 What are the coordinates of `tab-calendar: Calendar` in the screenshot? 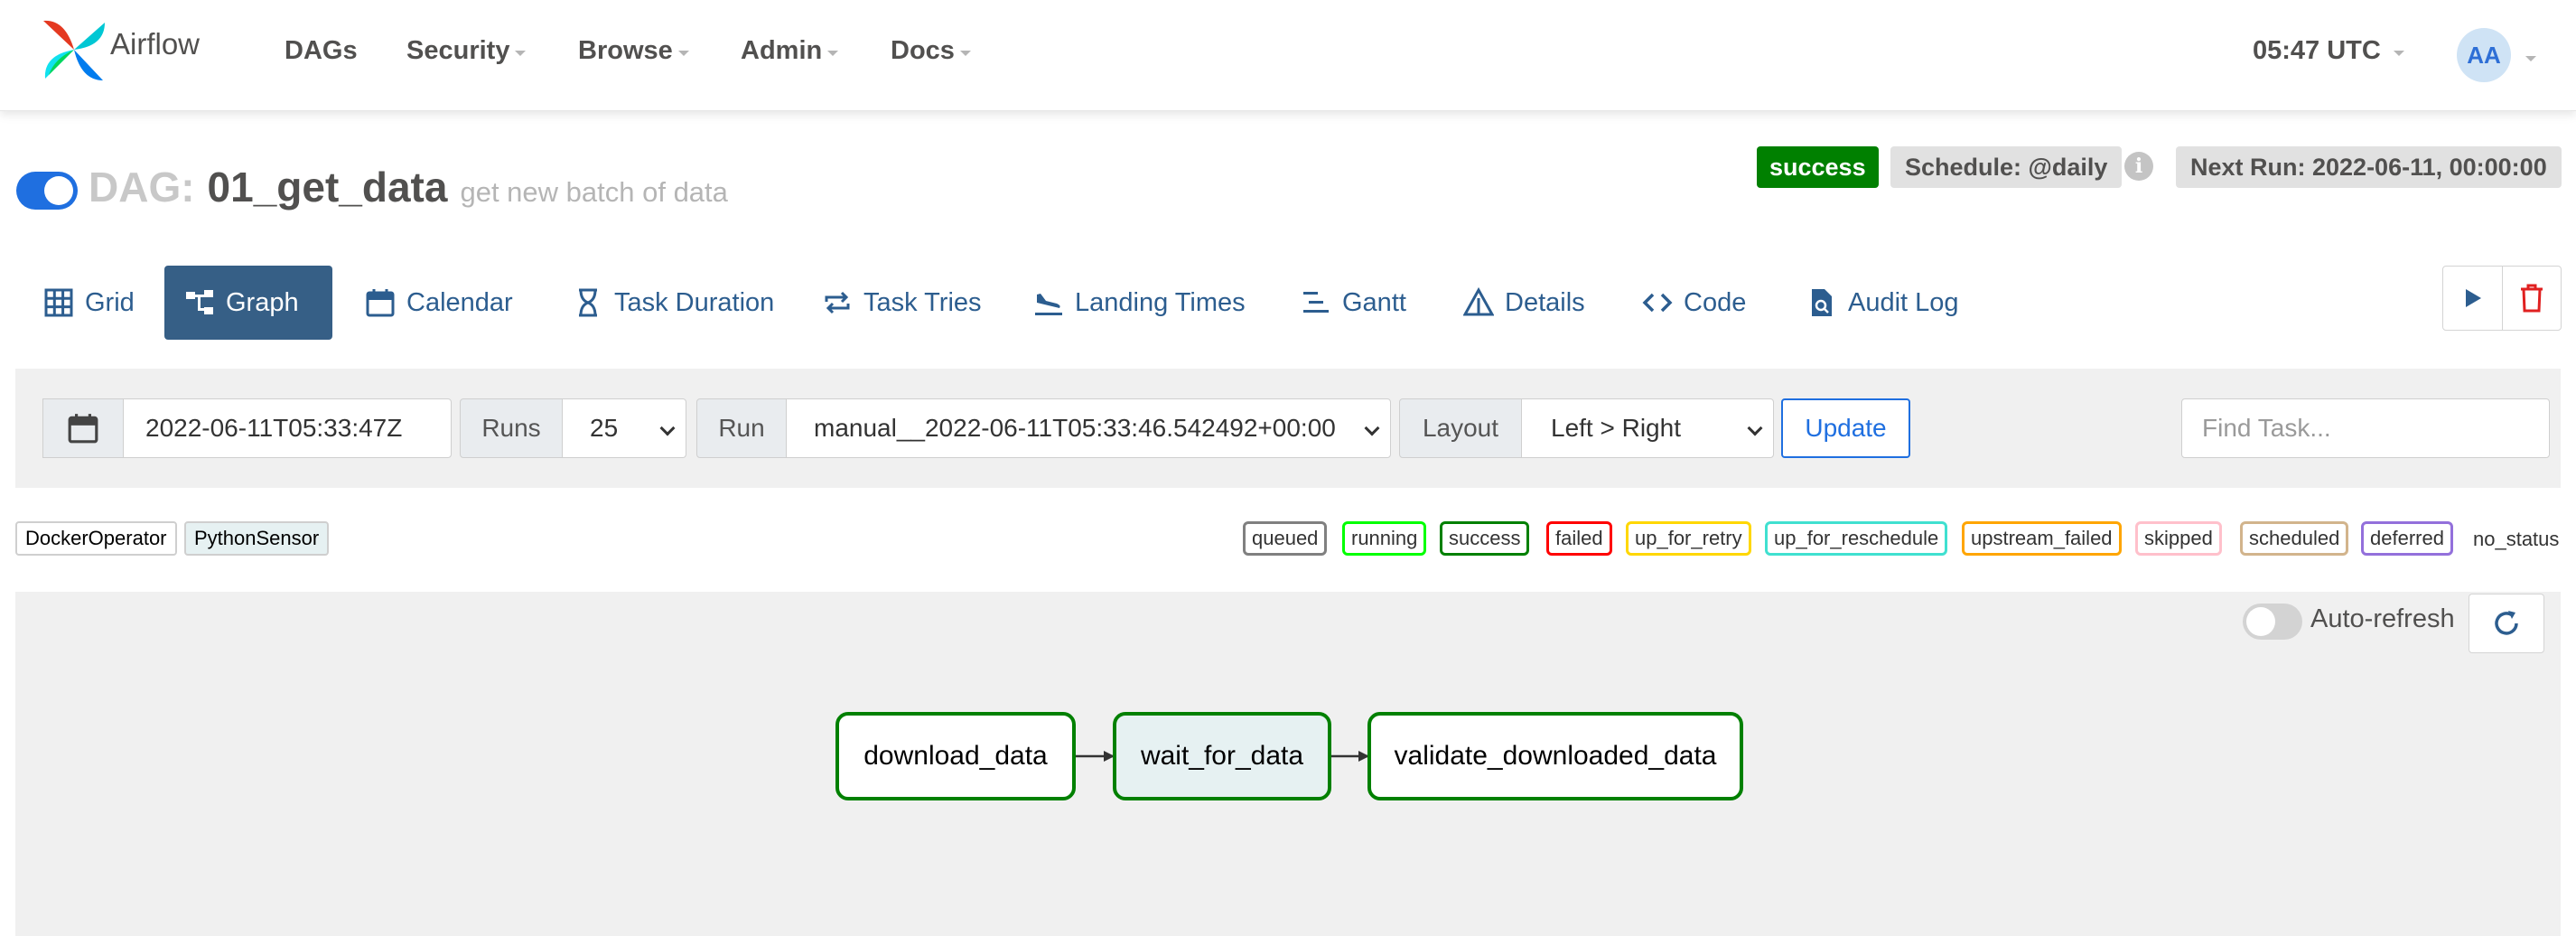 It's located at (439, 303).